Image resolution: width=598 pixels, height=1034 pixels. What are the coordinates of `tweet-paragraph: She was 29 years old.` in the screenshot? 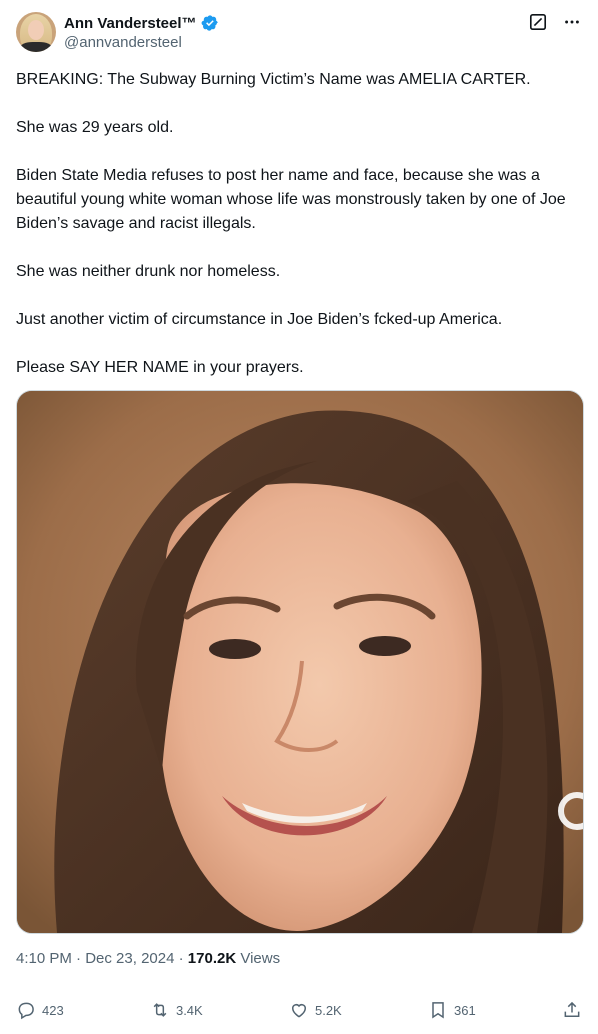 It's located at (95, 127).